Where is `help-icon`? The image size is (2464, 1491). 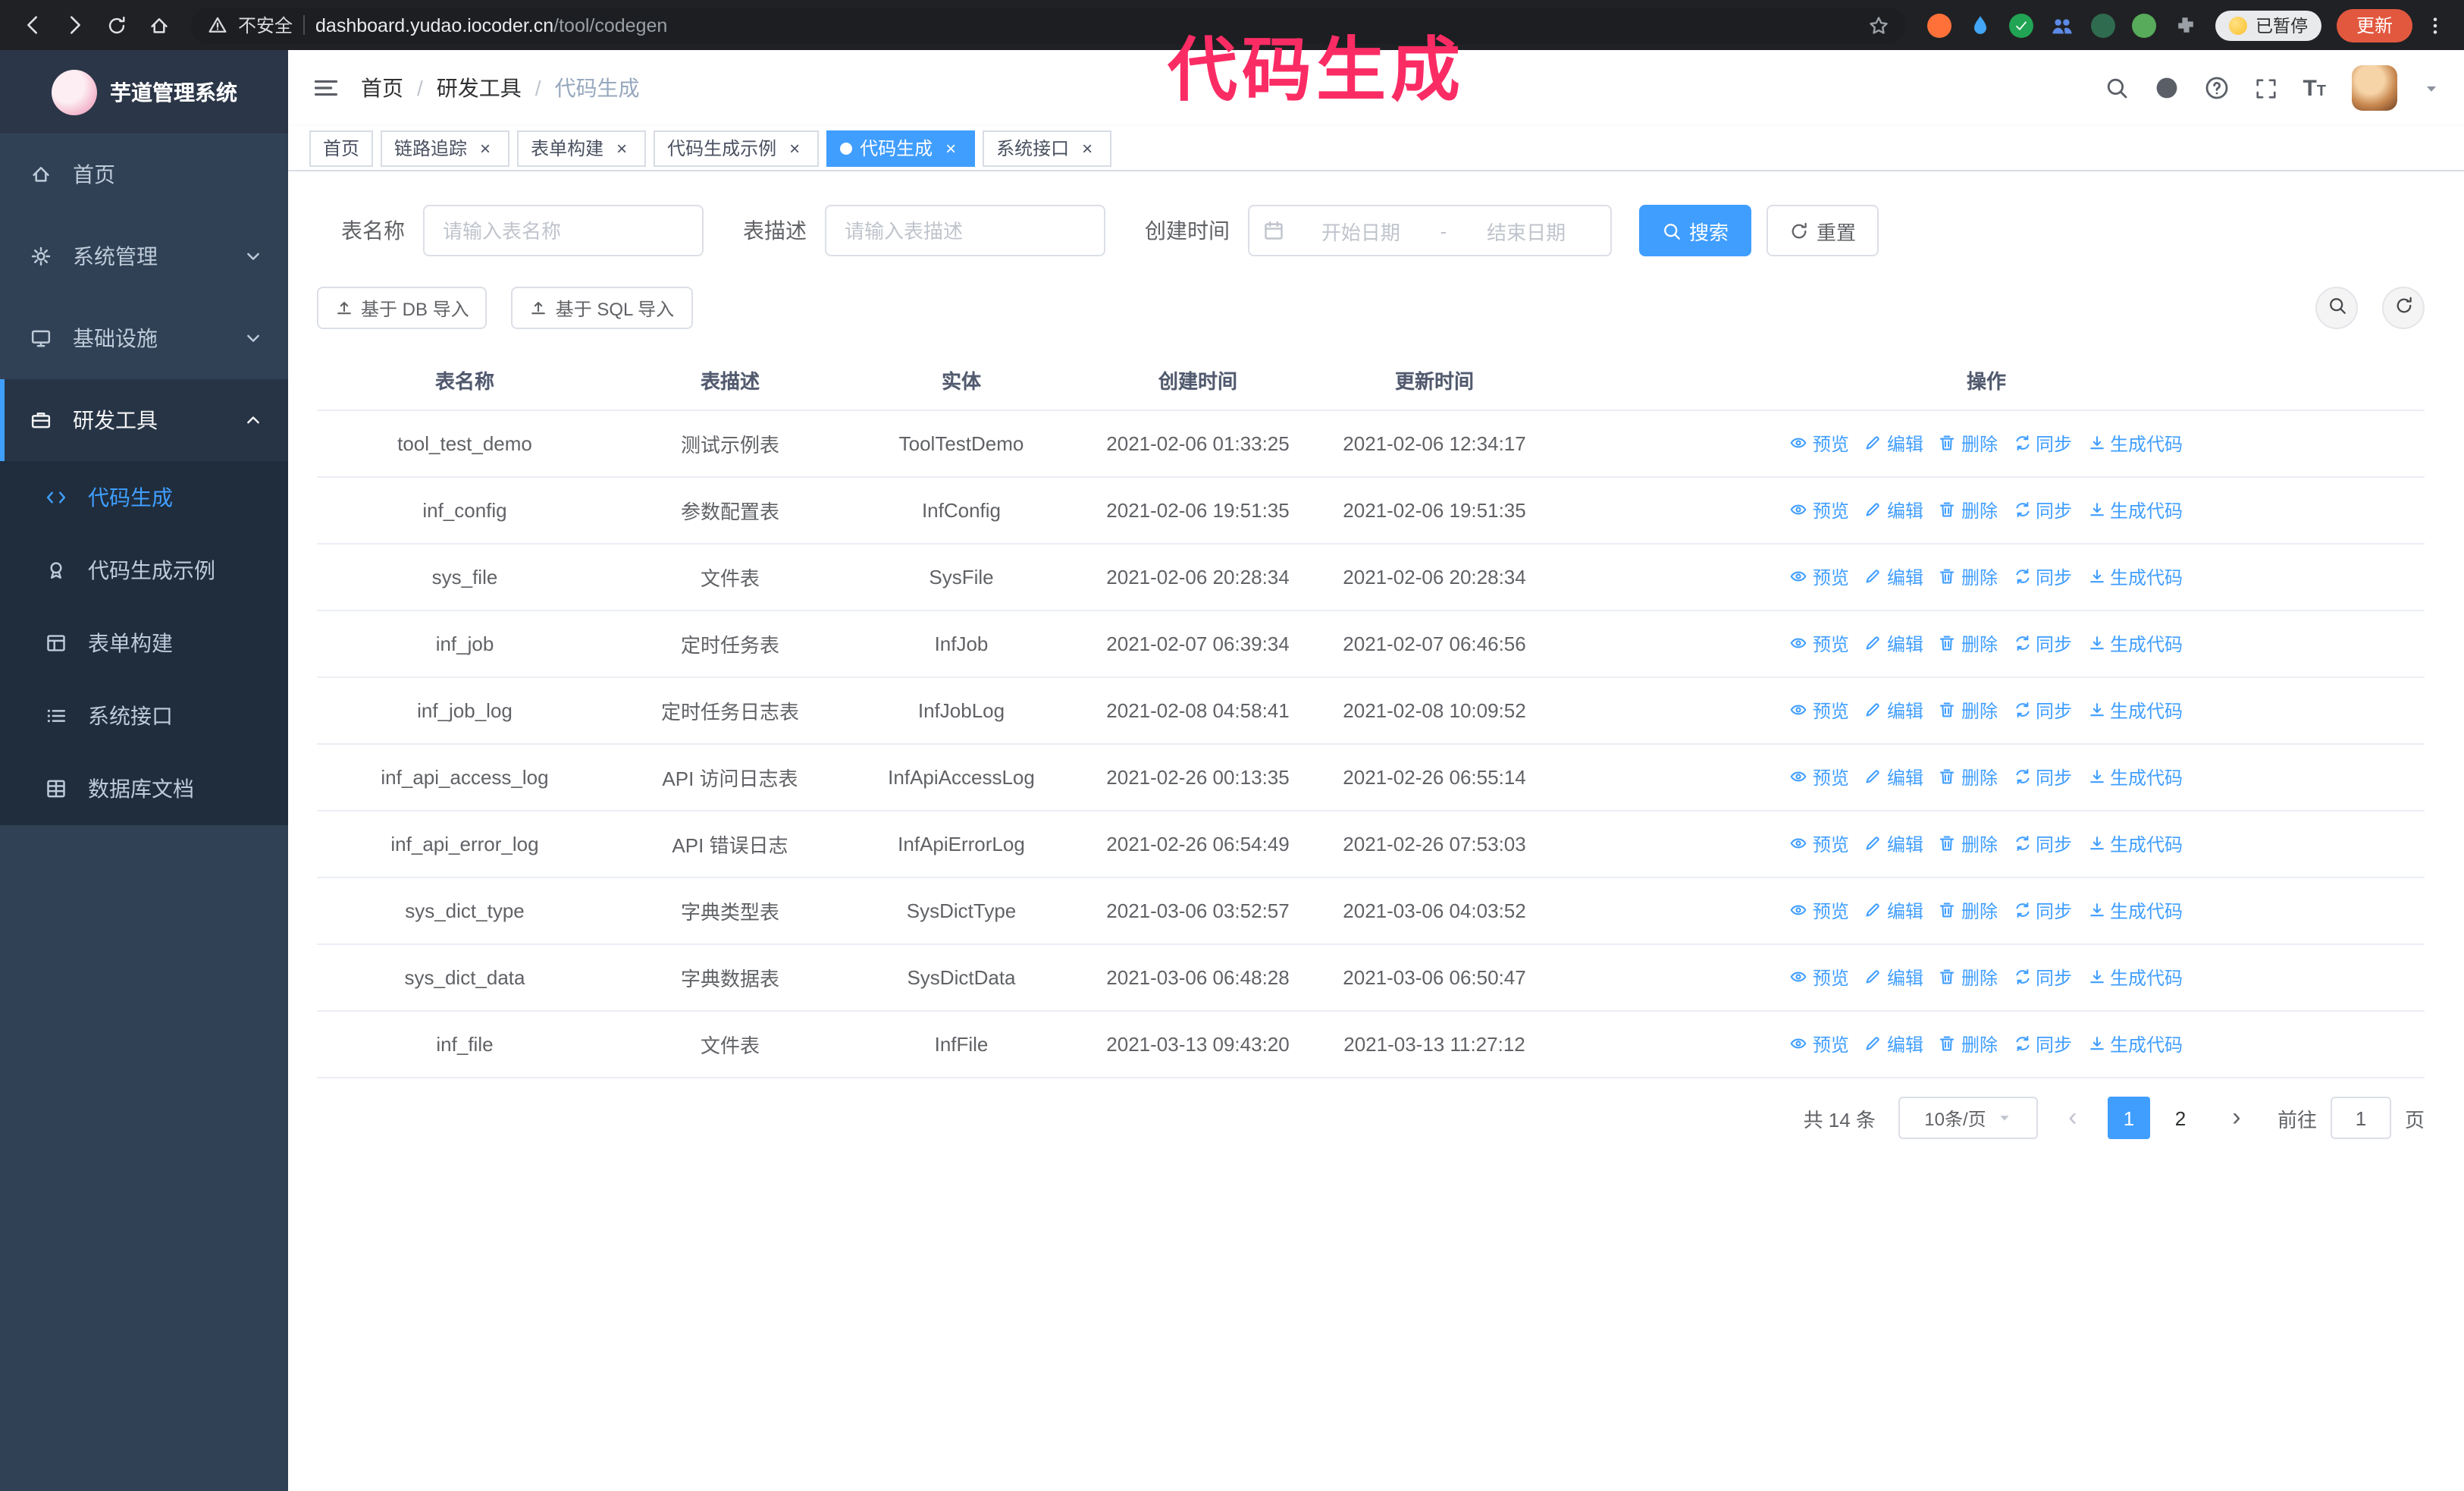 help-icon is located at coordinates (2216, 88).